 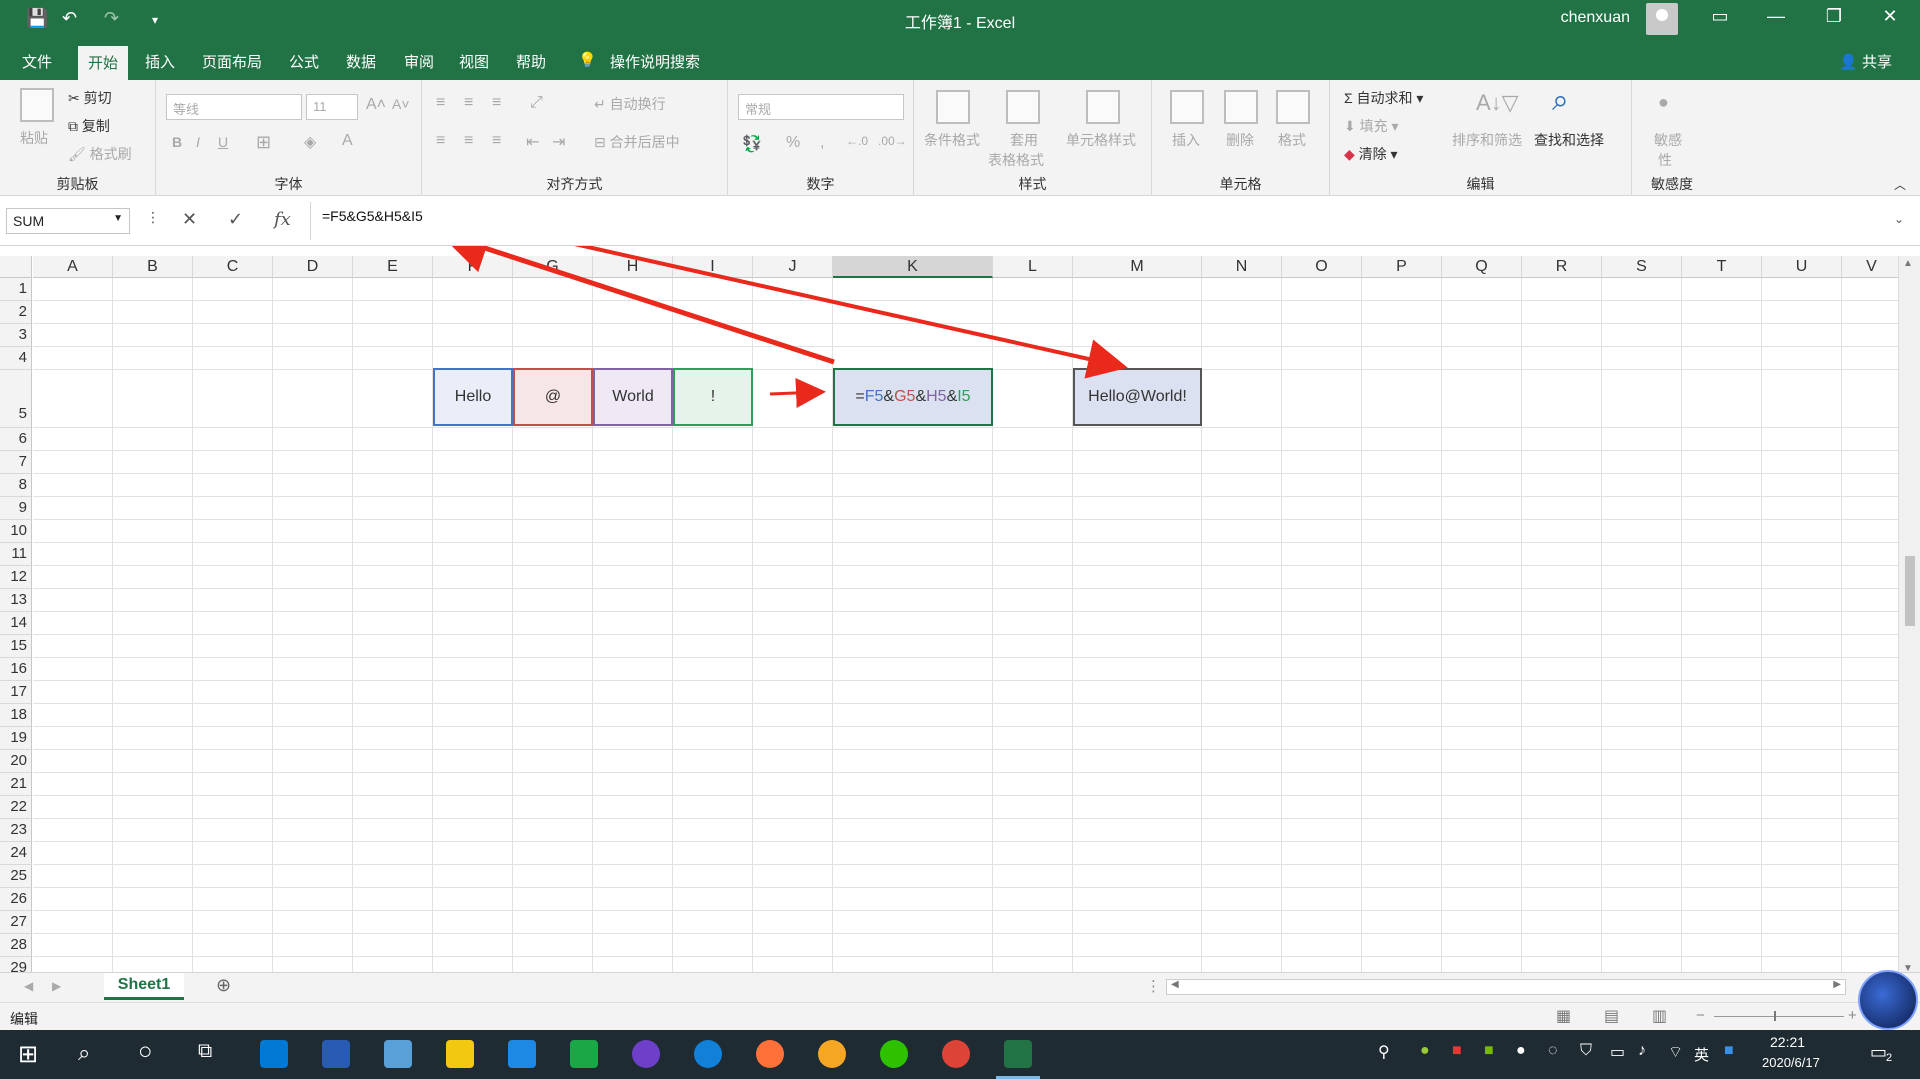 What do you see at coordinates (821, 107) in the screenshot?
I see `number-format-select: 常规` at bounding box center [821, 107].